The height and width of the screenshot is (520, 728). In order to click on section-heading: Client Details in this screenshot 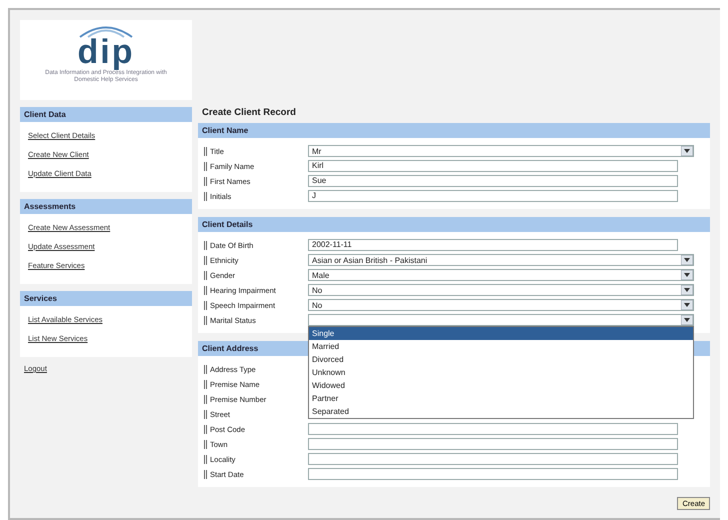, I will do `click(454, 224)`.